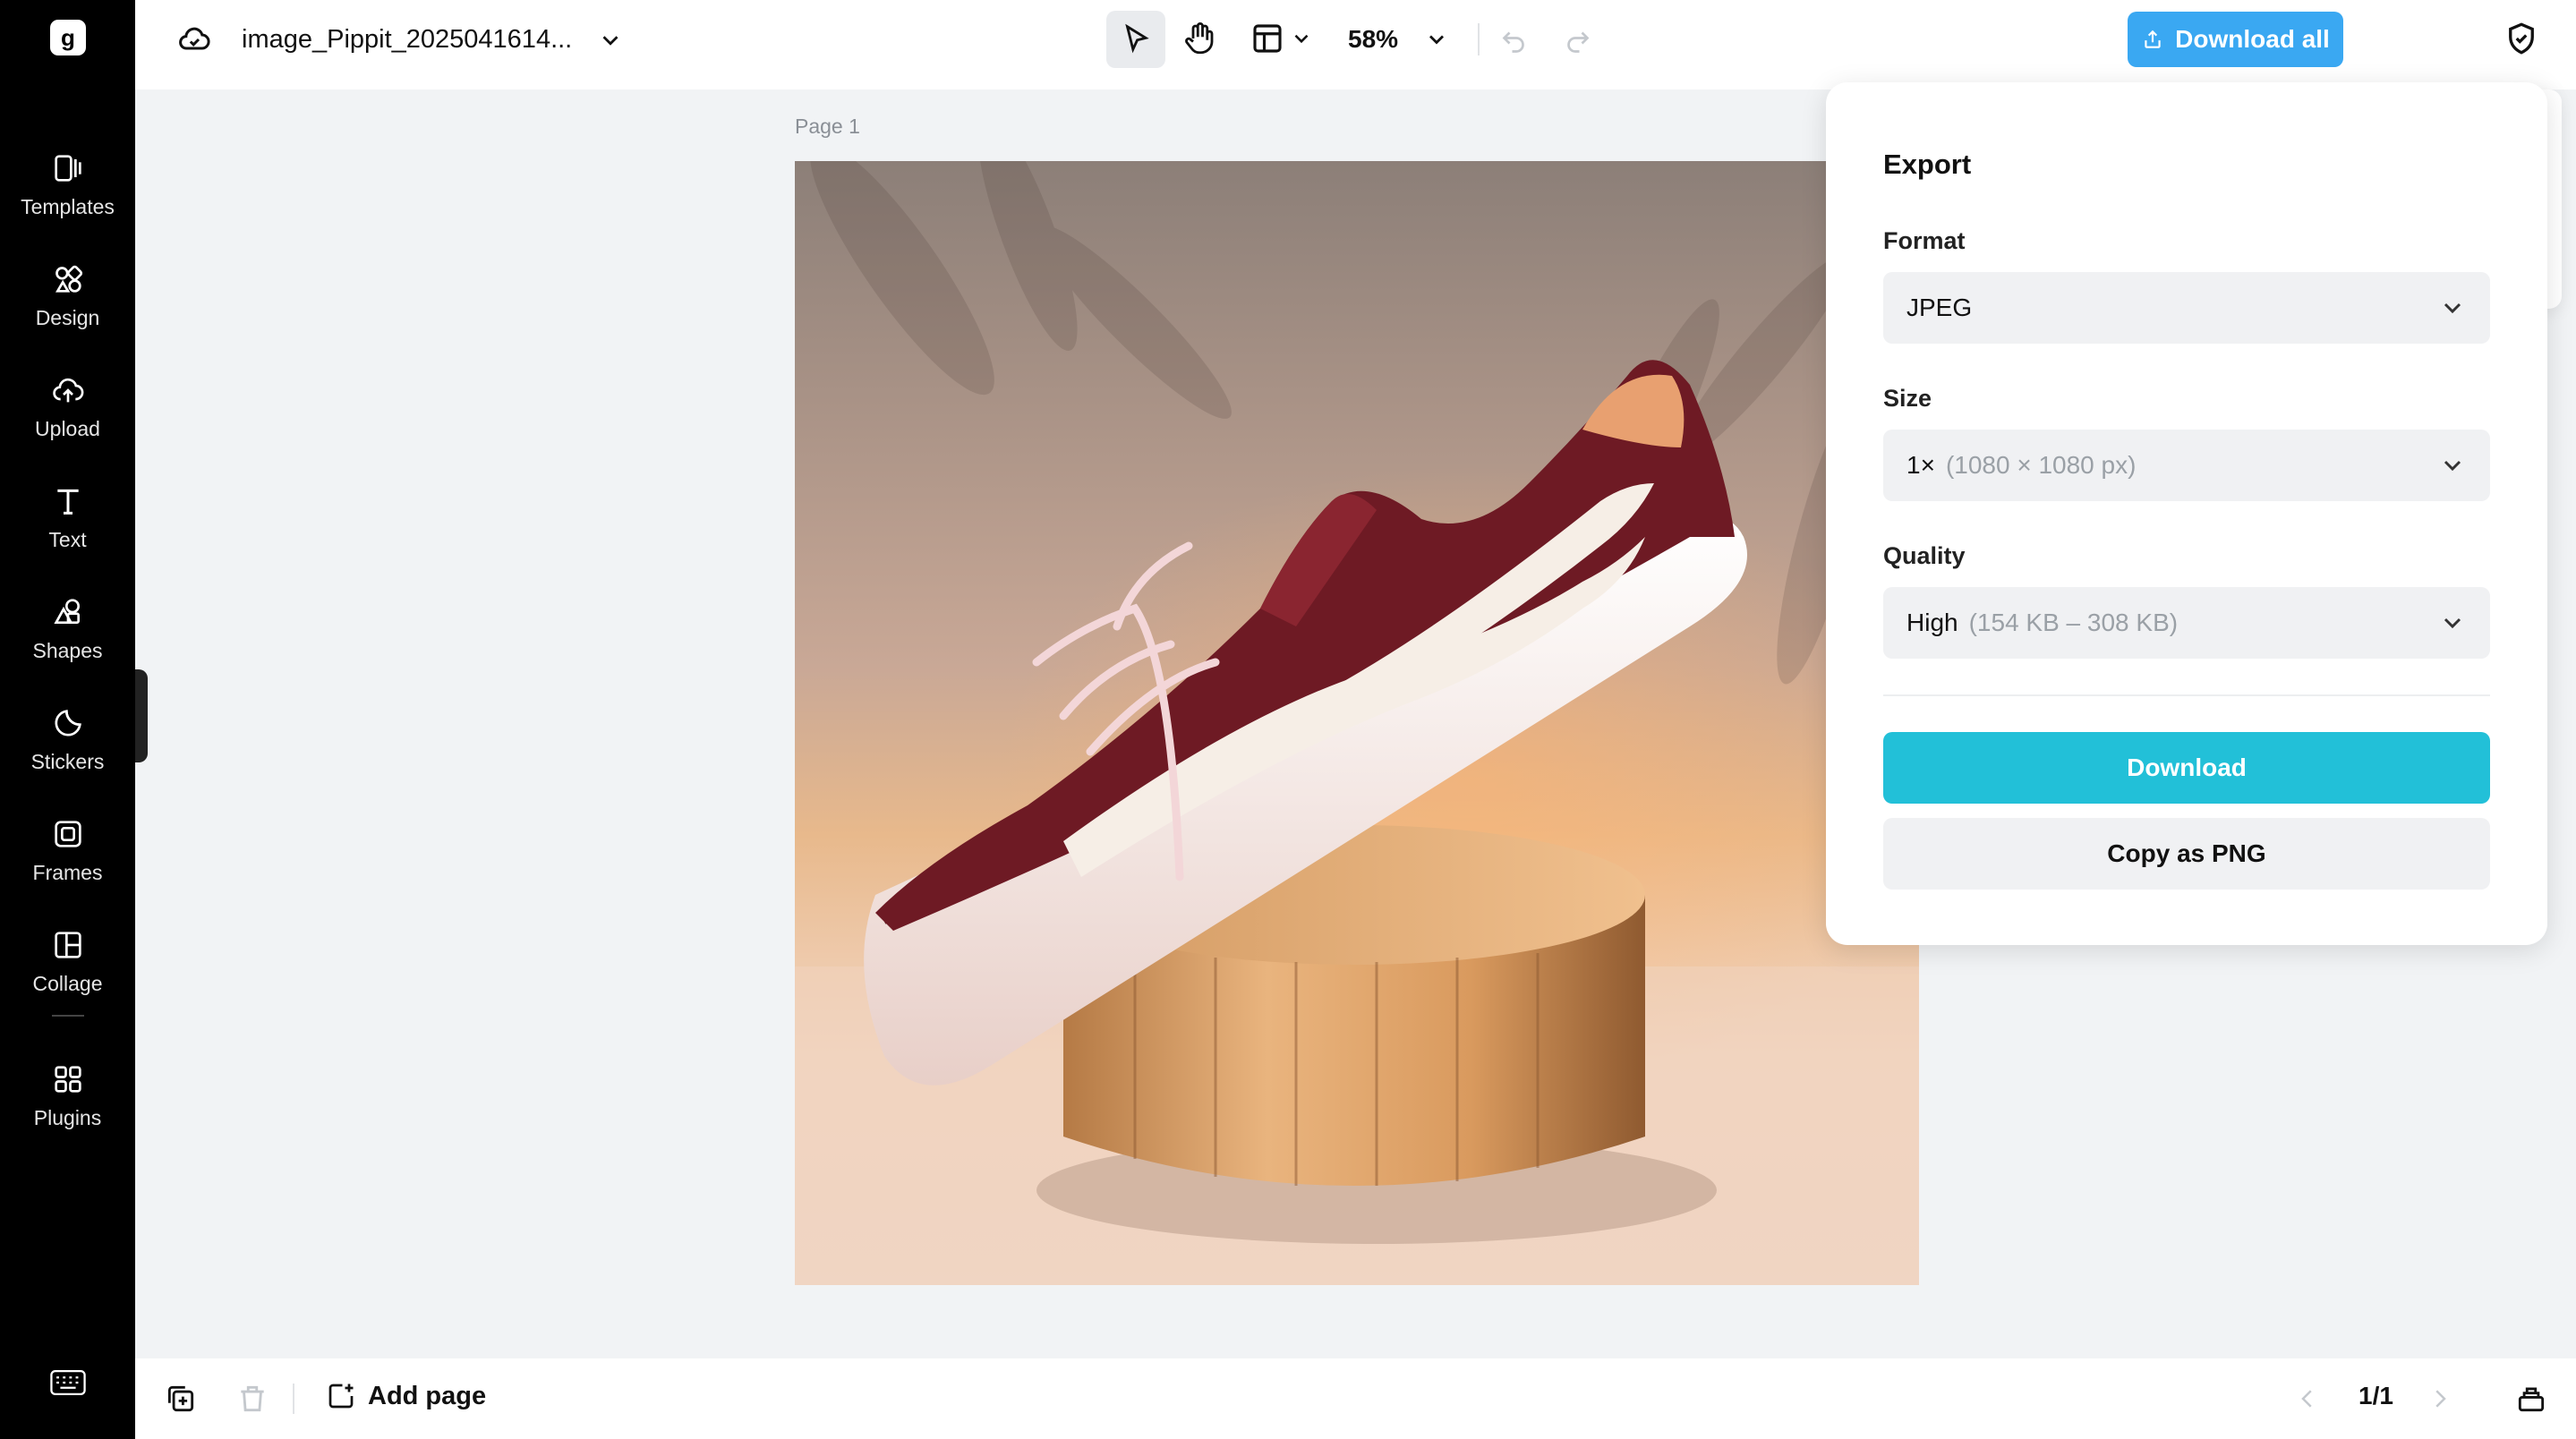 The width and height of the screenshot is (2576, 1439). What do you see at coordinates (68, 279) in the screenshot?
I see `design-icon` at bounding box center [68, 279].